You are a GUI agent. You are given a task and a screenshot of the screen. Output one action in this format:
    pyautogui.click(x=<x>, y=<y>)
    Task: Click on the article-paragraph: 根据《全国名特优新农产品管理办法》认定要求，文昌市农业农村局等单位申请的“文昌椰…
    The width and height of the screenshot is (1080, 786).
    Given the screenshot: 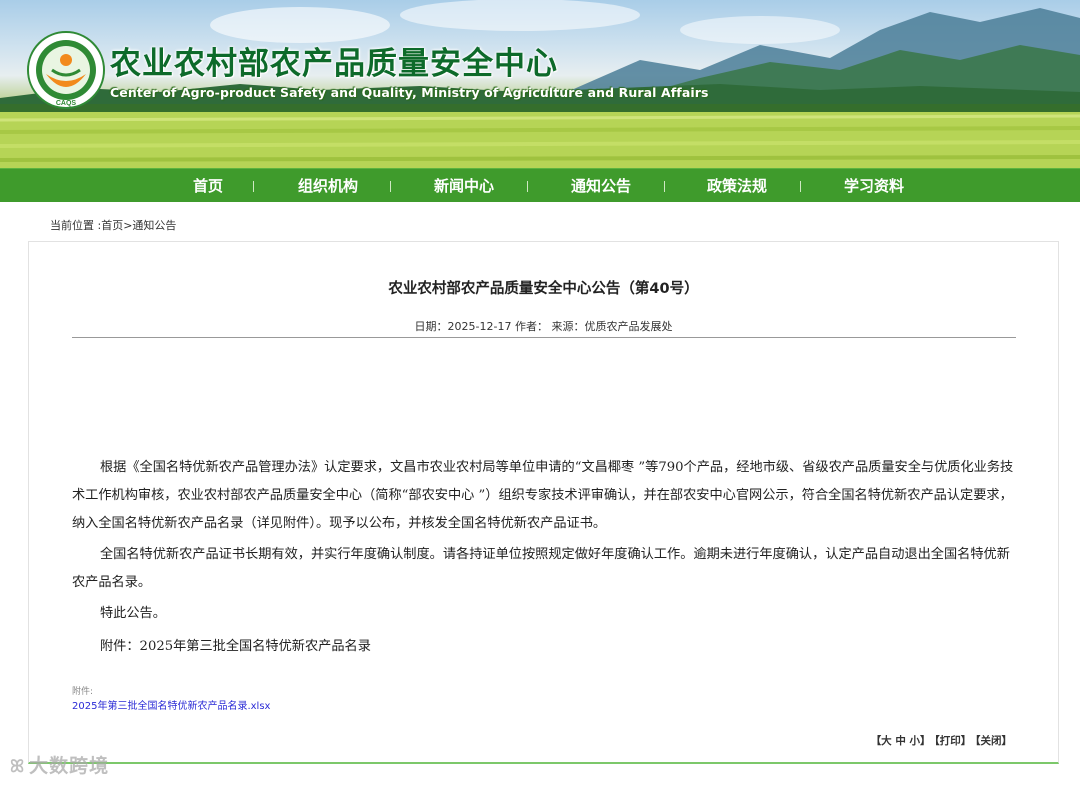 What is the action you would take?
    pyautogui.click(x=543, y=495)
    